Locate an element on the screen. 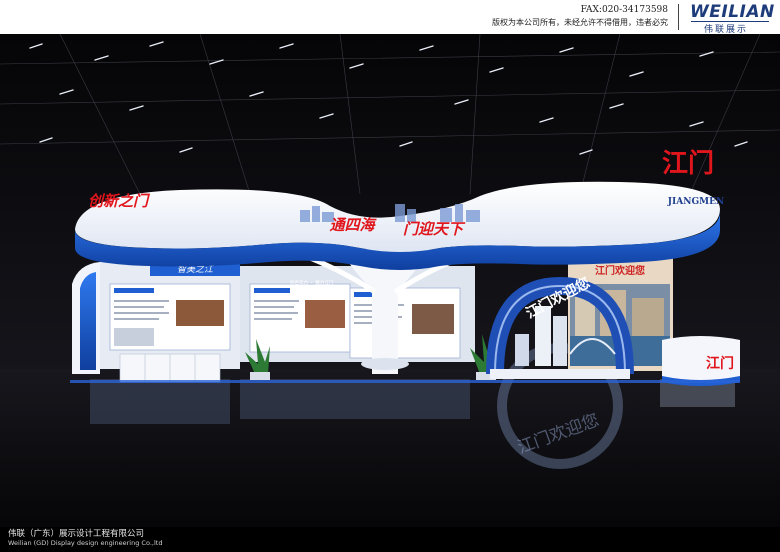  board-caption: 综合实力 ‧ 魅力江门 is located at coordinates (312, 282).